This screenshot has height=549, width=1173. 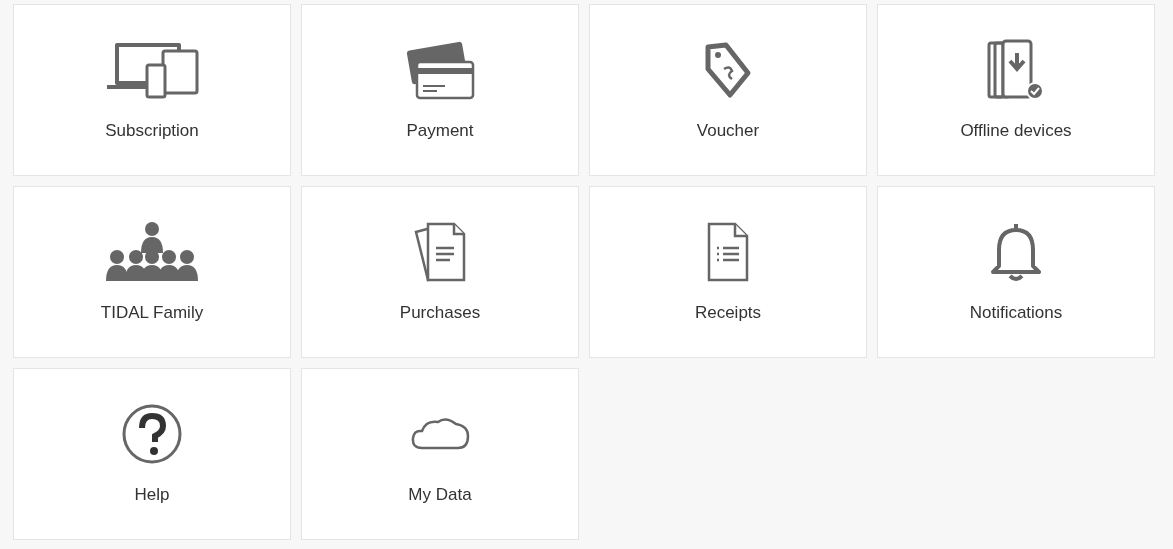 What do you see at coordinates (152, 70) in the screenshot?
I see `devices-icon` at bounding box center [152, 70].